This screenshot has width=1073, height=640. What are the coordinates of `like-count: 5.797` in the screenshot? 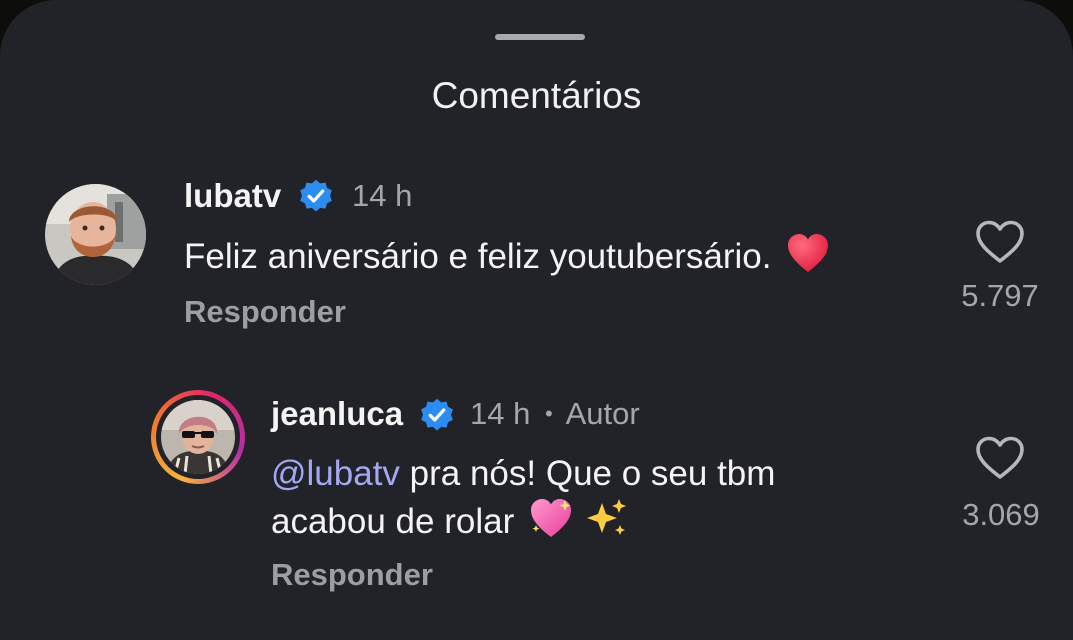 It's located at (1000, 295).